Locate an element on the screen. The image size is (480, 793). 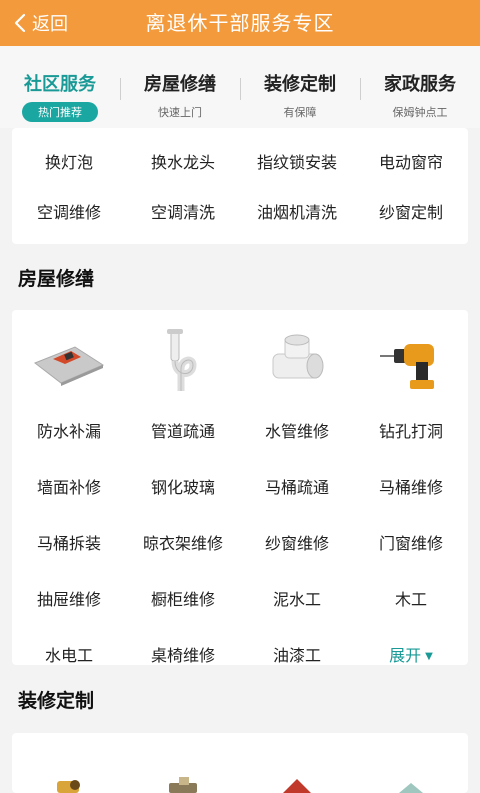
tab-subtitle: 保姆钟点工 is located at coordinates (420, 112).